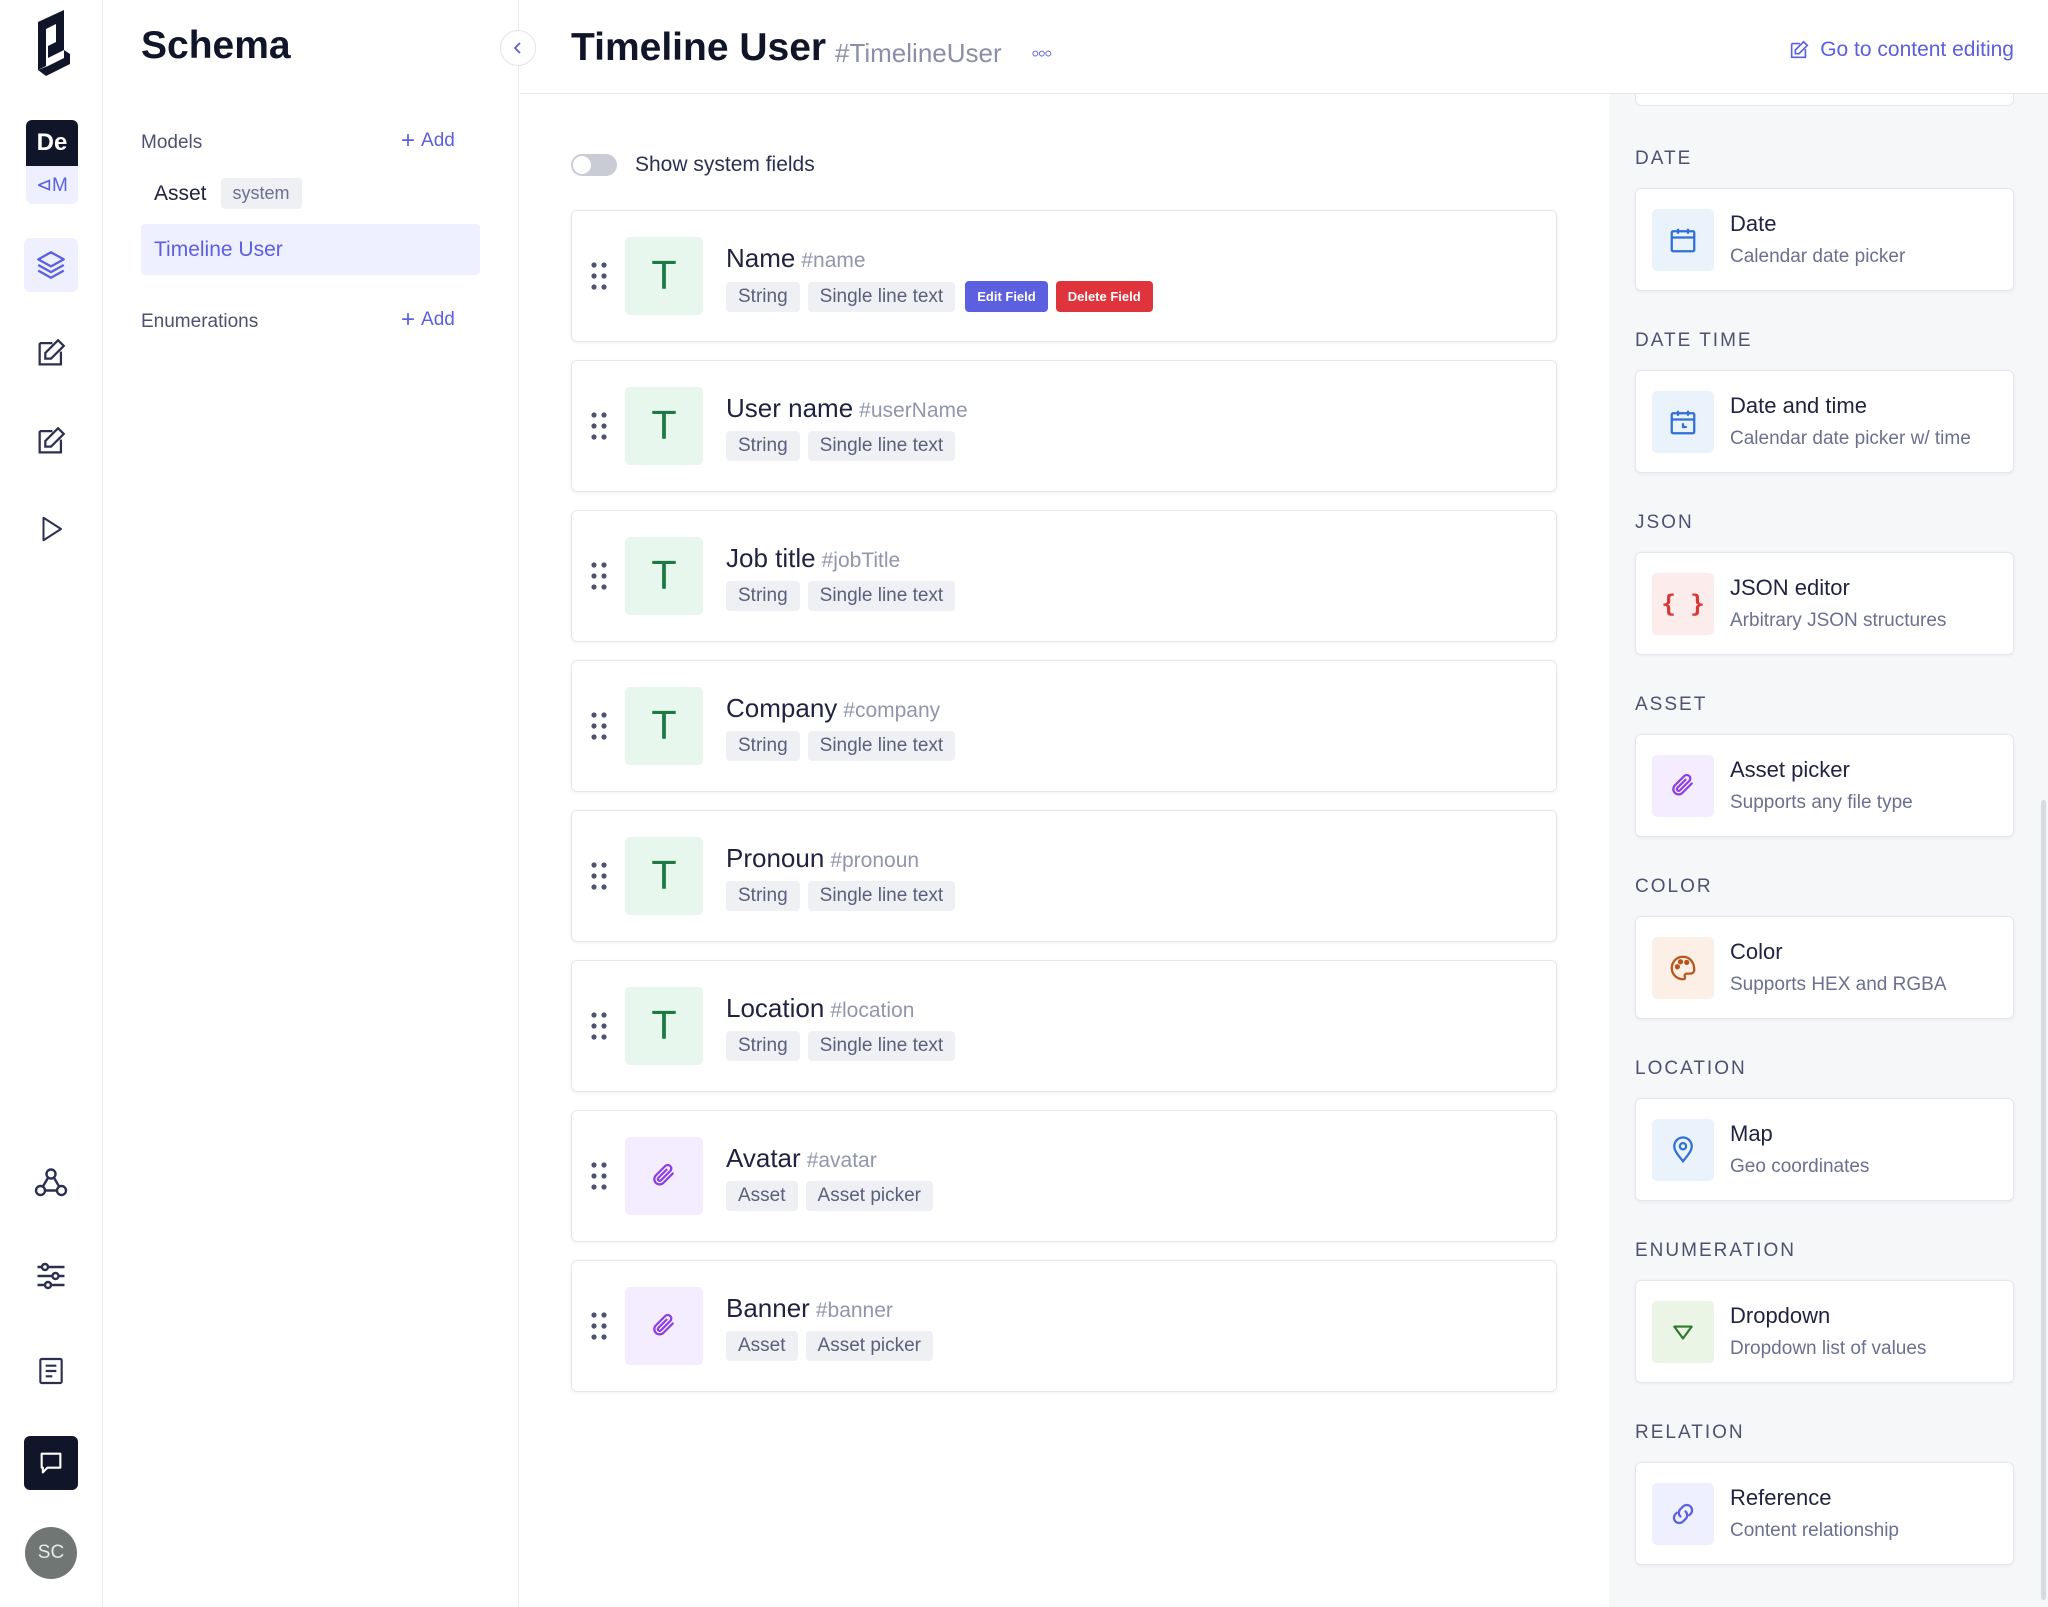 The image size is (2048, 1607). What do you see at coordinates (51, 1553) in the screenshot?
I see `user-avatar: SC` at bounding box center [51, 1553].